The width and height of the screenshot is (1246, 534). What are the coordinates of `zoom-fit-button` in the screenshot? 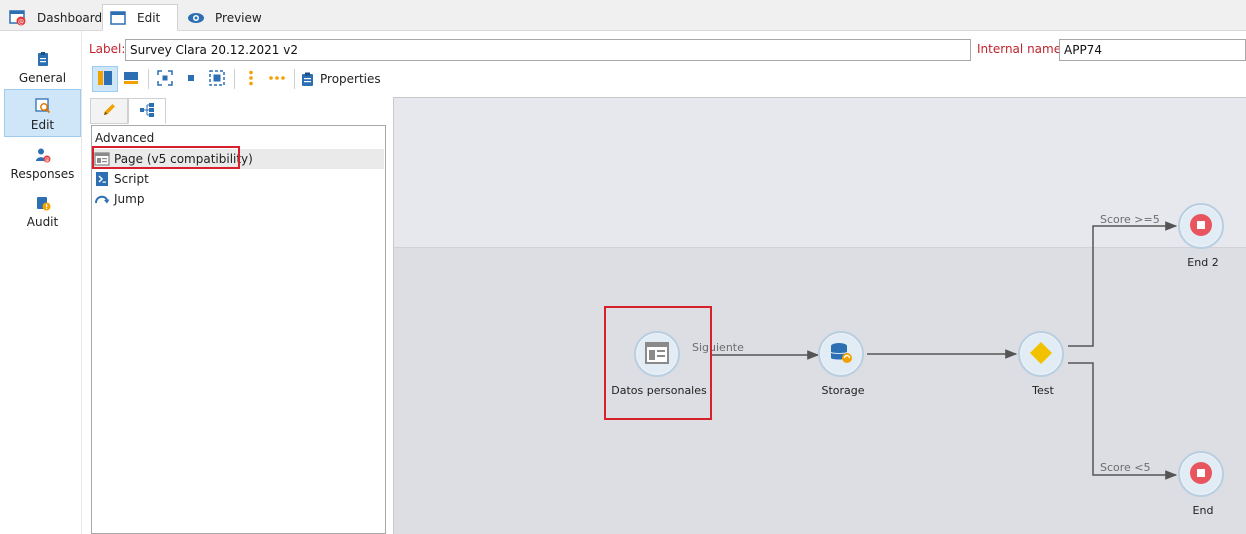 It's located at (165, 79).